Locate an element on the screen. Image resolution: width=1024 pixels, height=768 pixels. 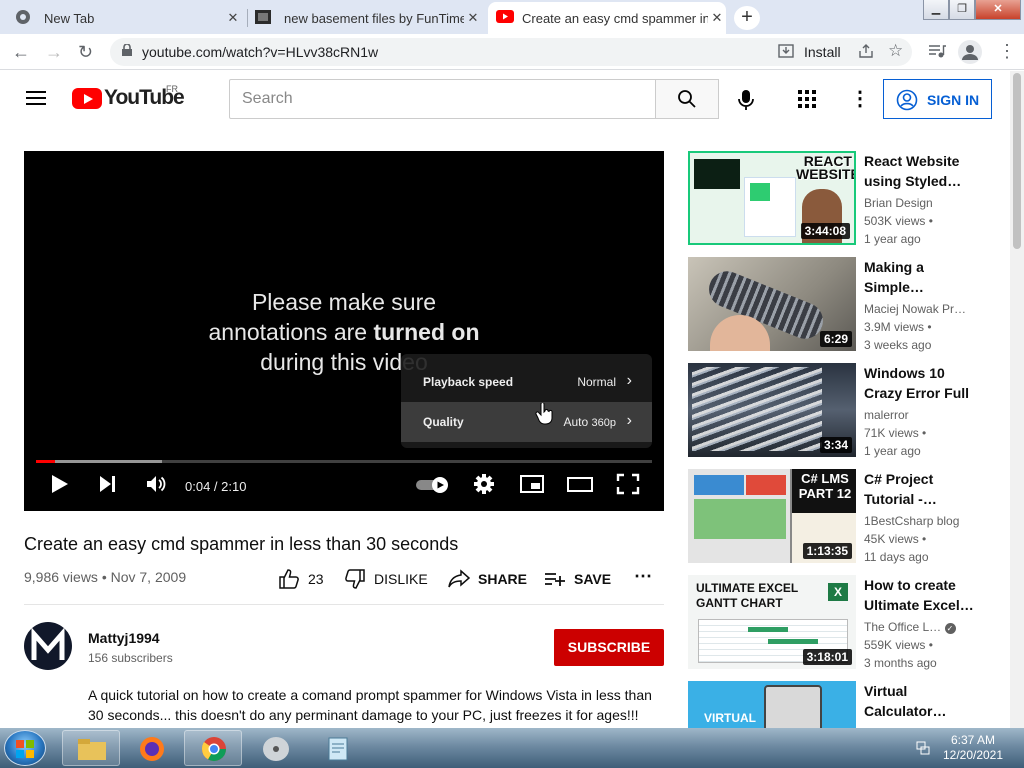
channel-name: Mattyj1994 is located at coordinates (124, 638).